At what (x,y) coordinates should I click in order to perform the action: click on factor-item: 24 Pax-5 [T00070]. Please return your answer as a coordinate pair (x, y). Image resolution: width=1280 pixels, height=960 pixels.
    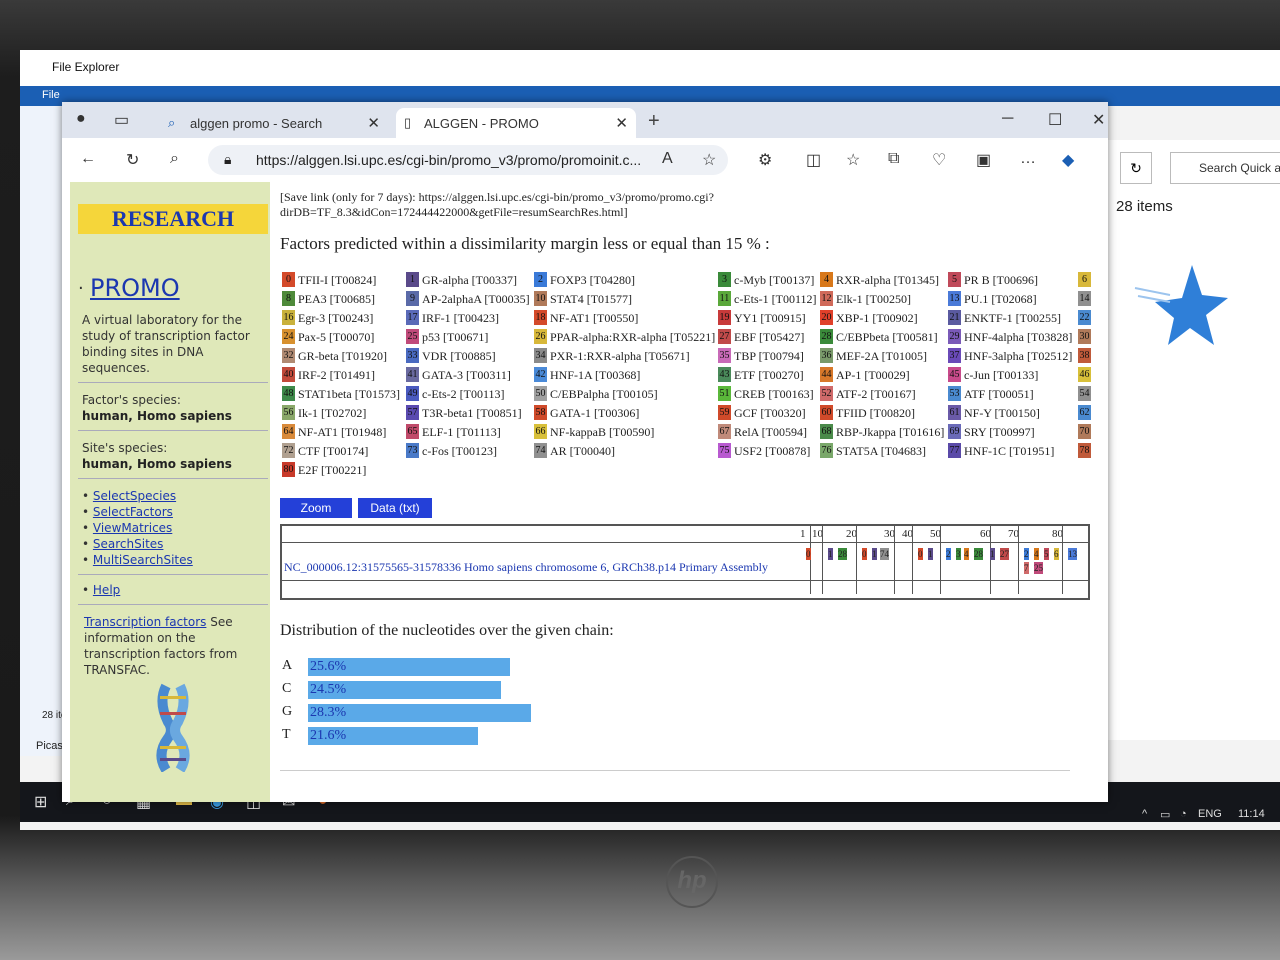
    Looking at the image, I should click on (328, 337).